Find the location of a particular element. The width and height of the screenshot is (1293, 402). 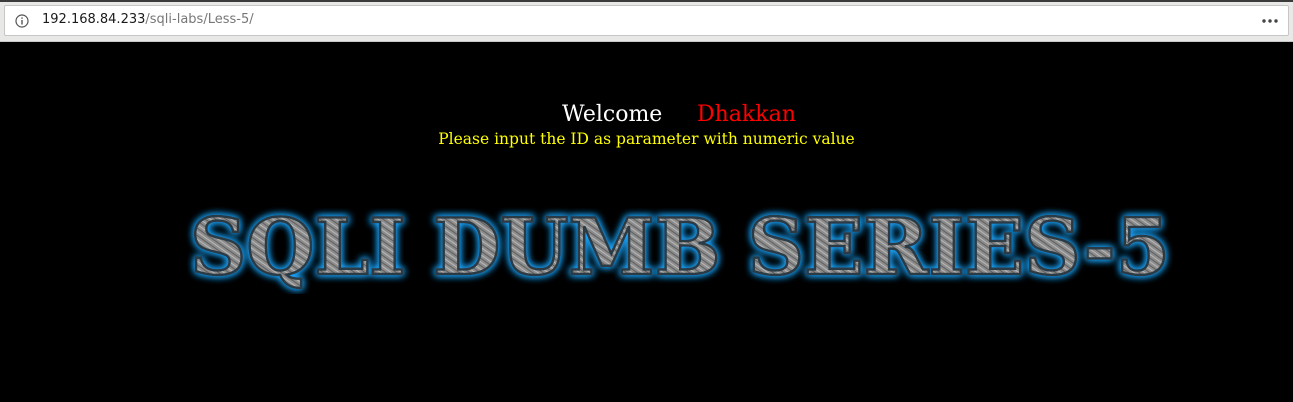

browser-toolbar: 192.168.84.233/sqli-labs/Less-5/ is located at coordinates (646, 21).